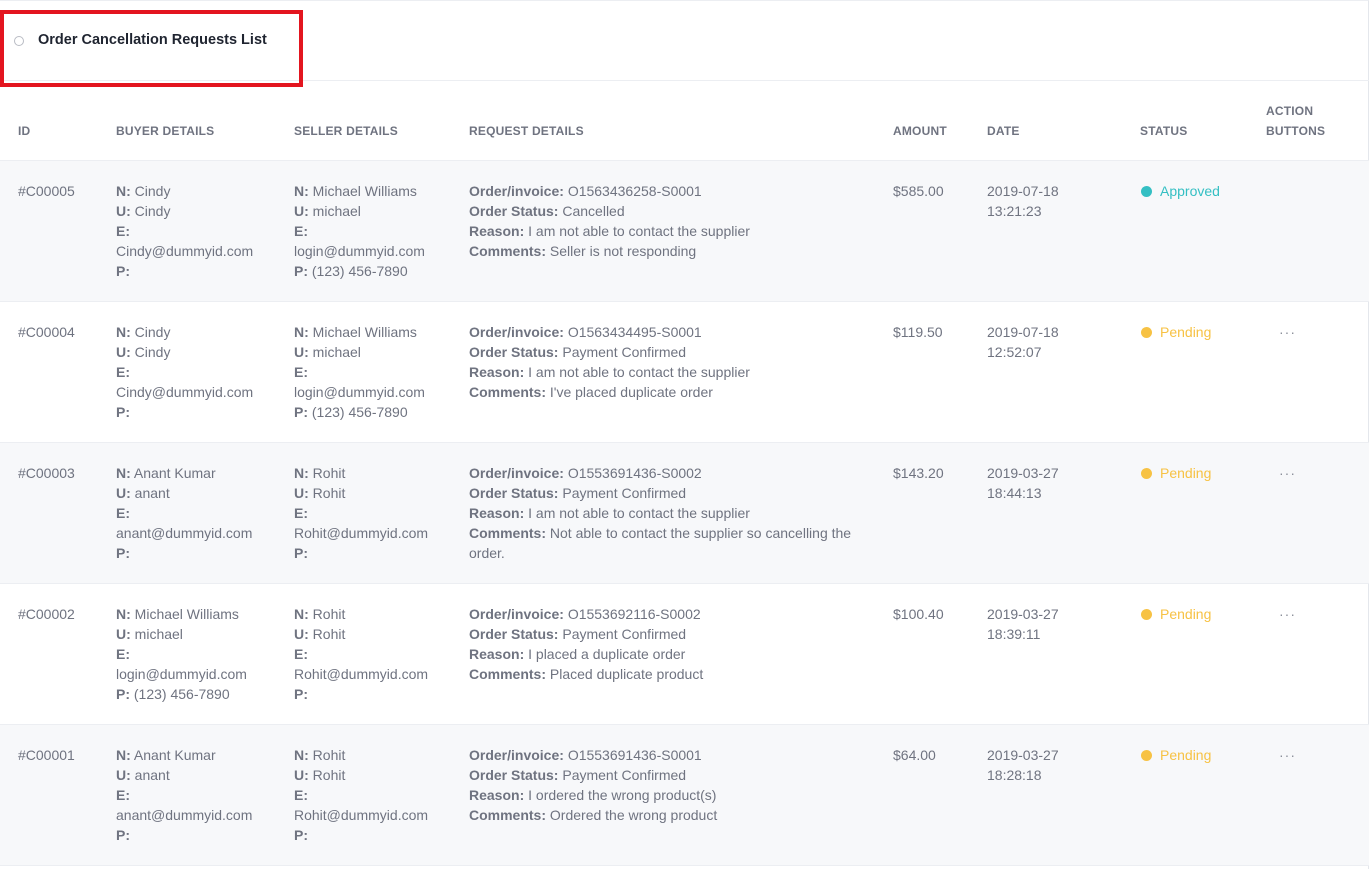 This screenshot has height=869, width=1370. Describe the element at coordinates (607, 654) in the screenshot. I see `reason: I placed a duplicate order` at that location.